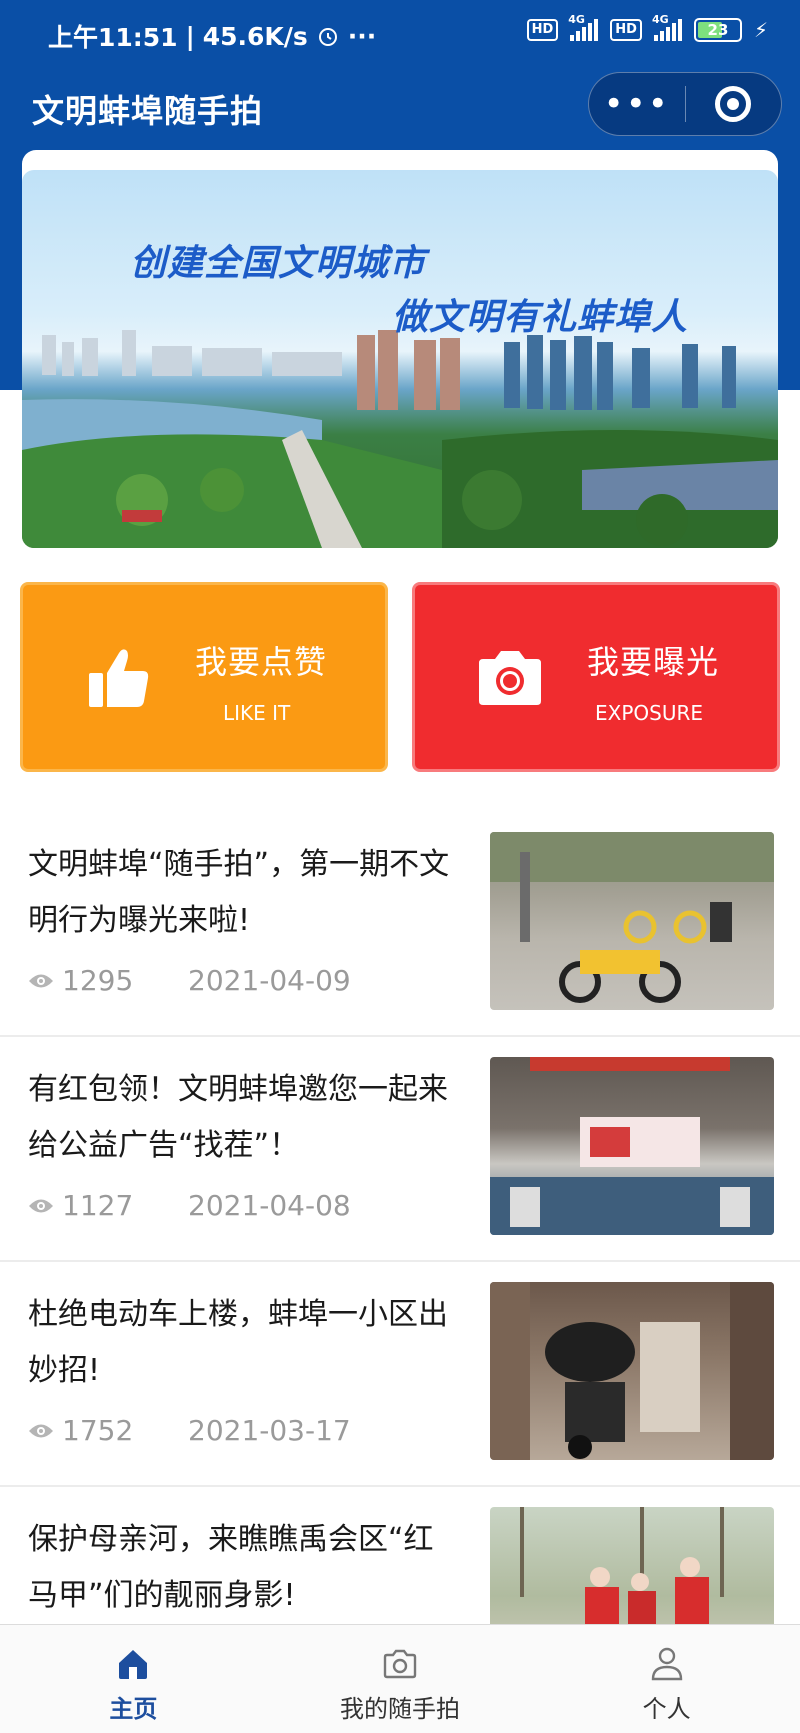 The image size is (800, 1733). What do you see at coordinates (98, 980) in the screenshot?
I see `view-count: 1295` at bounding box center [98, 980].